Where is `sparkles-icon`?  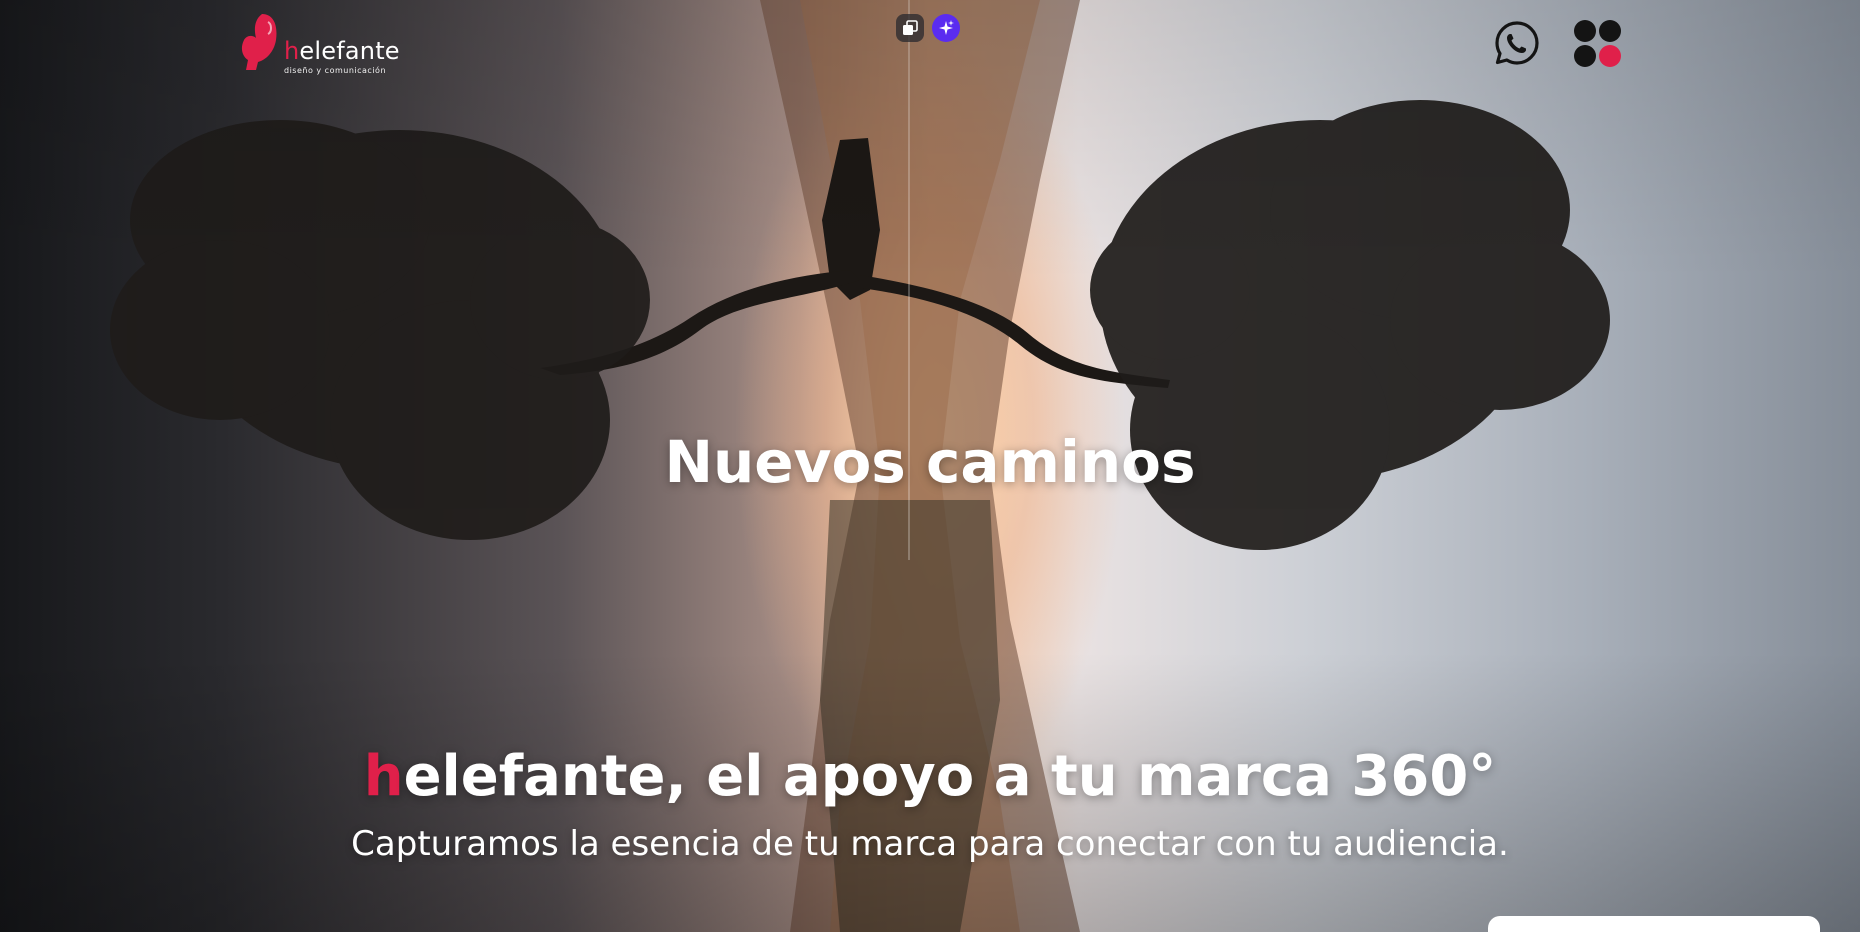 sparkles-icon is located at coordinates (946, 27).